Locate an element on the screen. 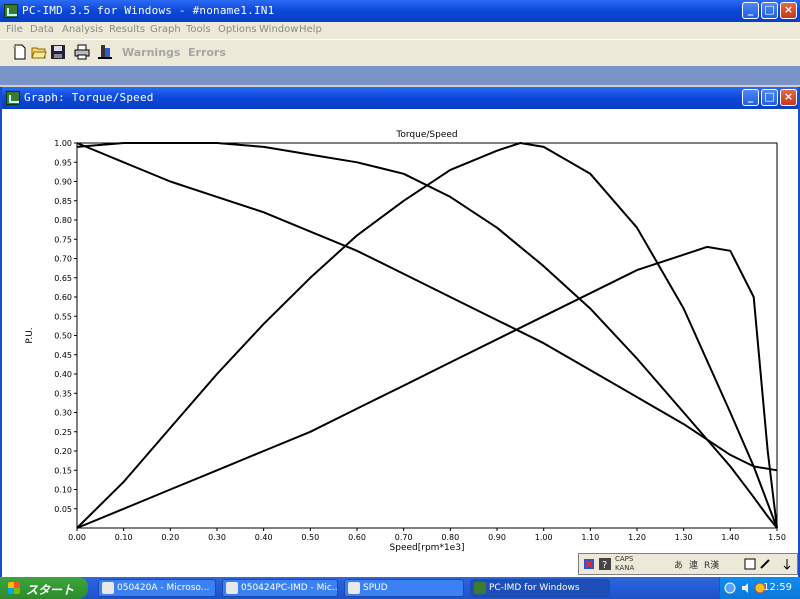 The height and width of the screenshot is (599, 800). motor-icon is located at coordinates (105, 52).